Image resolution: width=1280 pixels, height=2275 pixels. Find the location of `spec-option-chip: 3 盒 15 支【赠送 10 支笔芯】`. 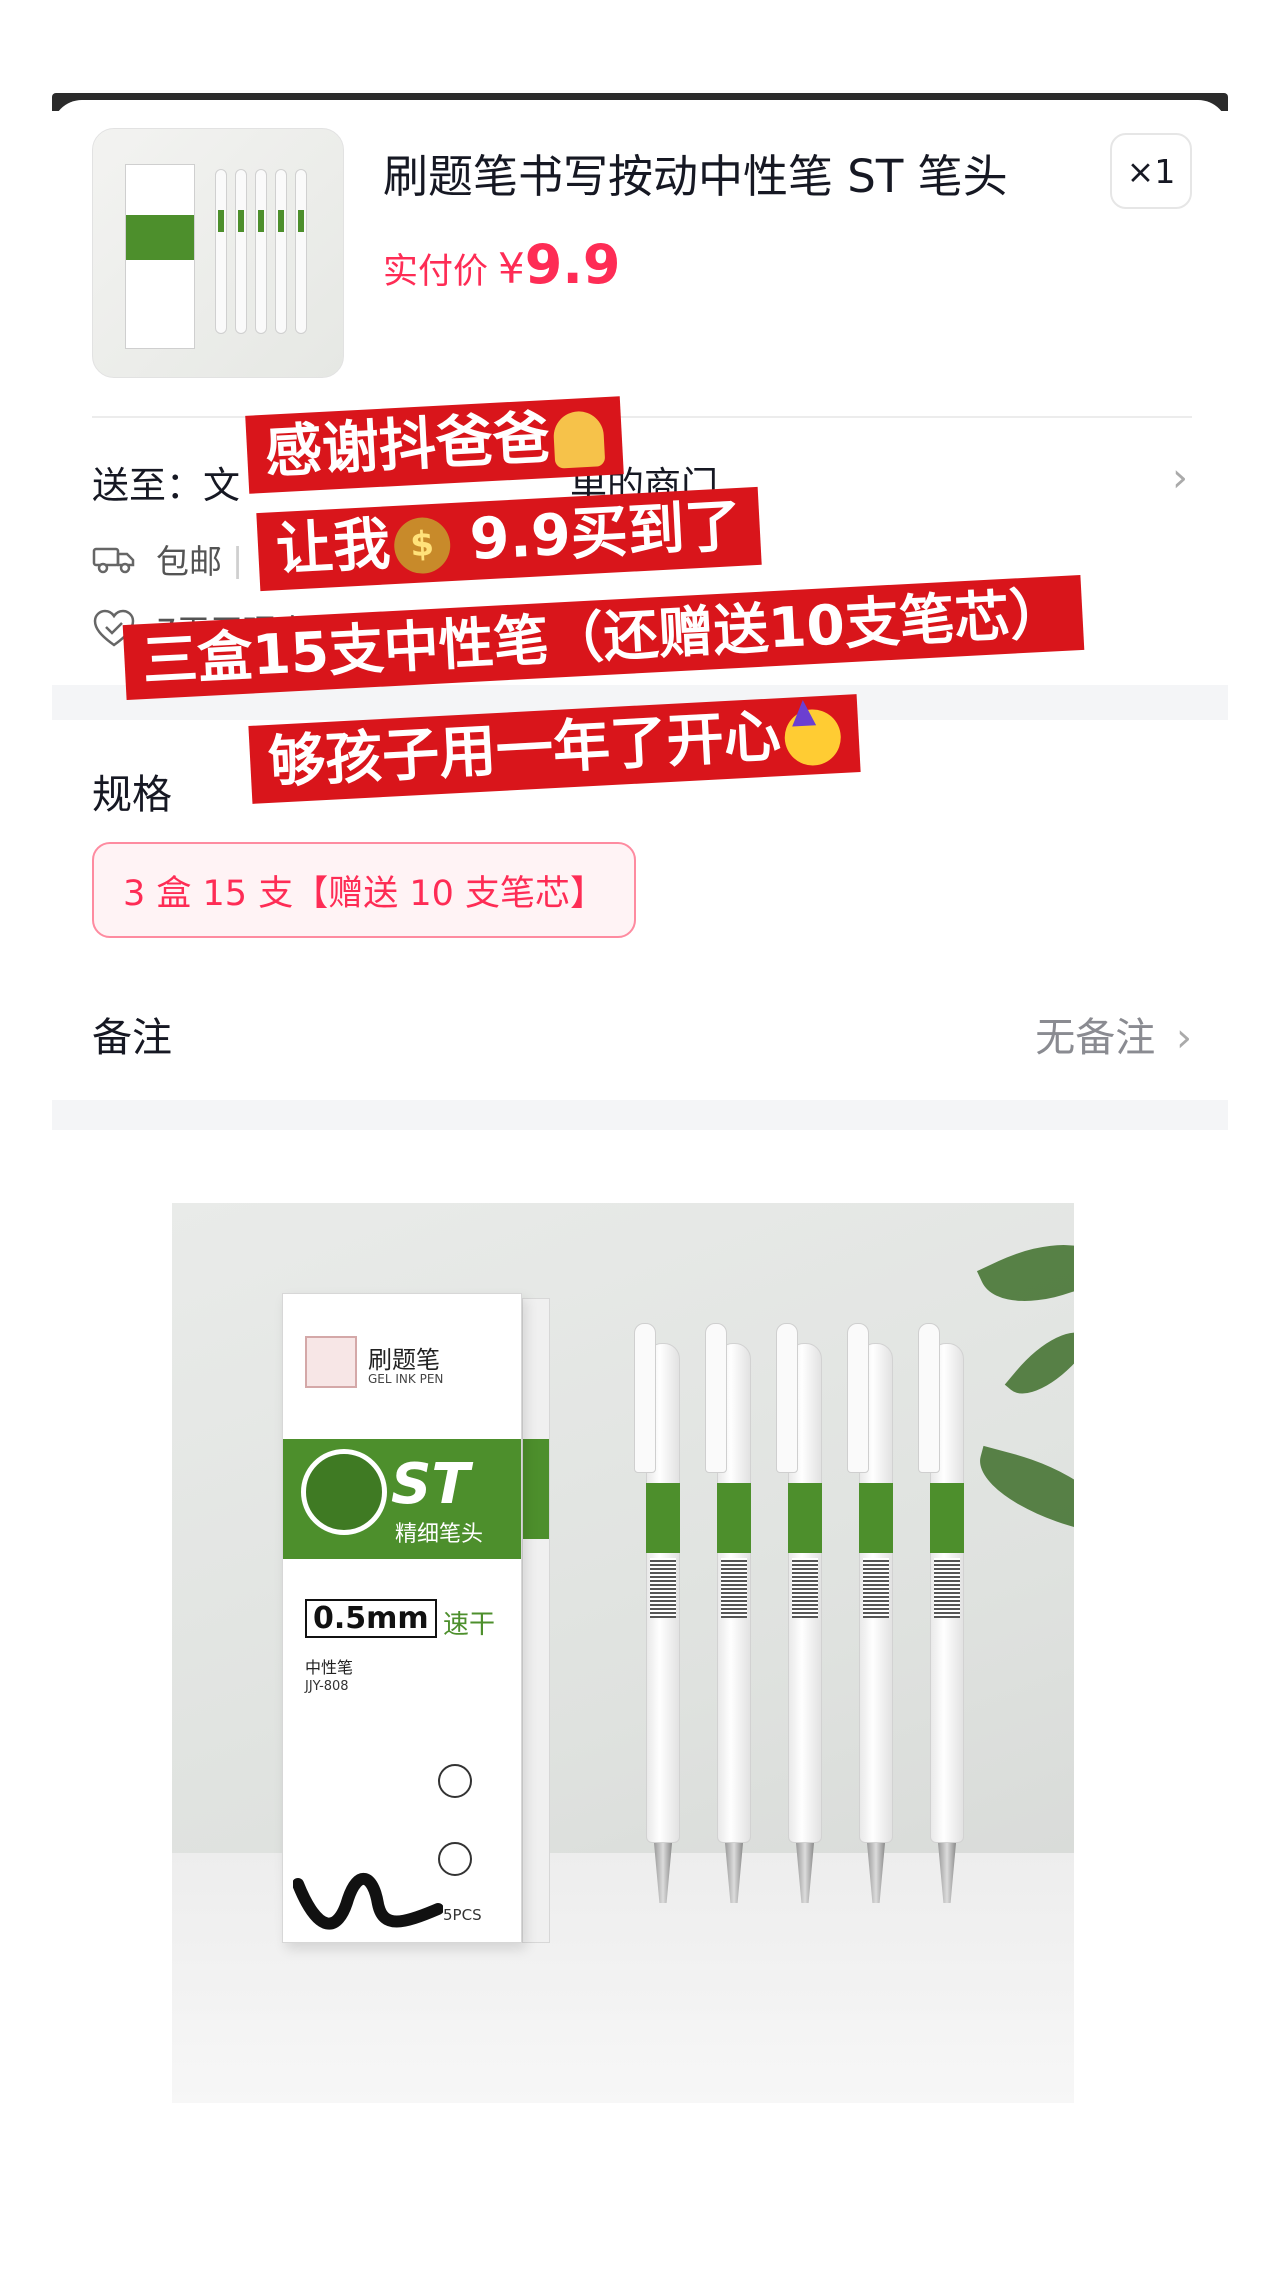

spec-option-chip: 3 盒 15 支【赠送 10 支笔芯】 is located at coordinates (364, 890).